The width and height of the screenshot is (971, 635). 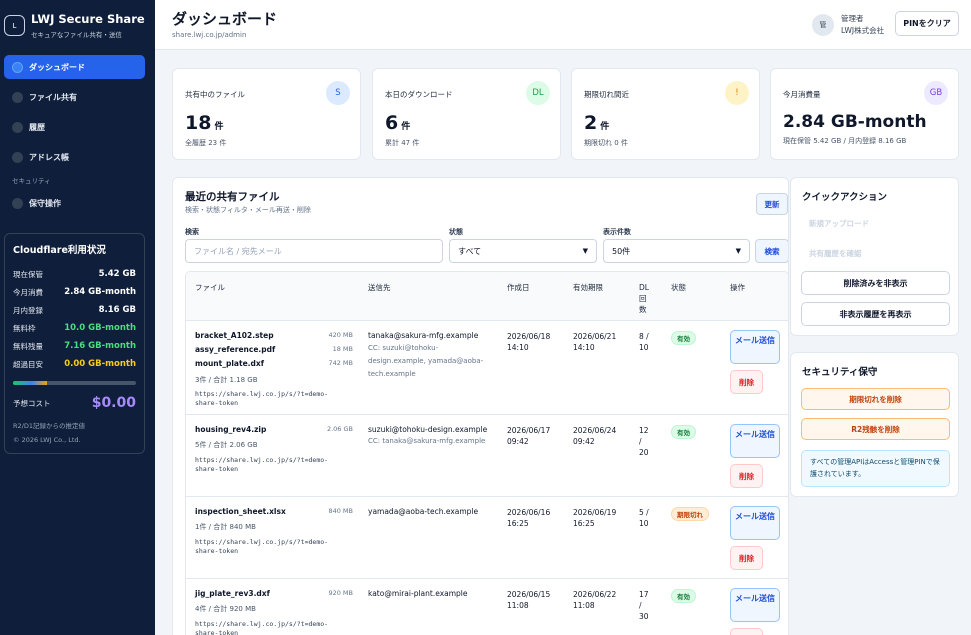 What do you see at coordinates (17, 97) in the screenshot?
I see `file-share-icon` at bounding box center [17, 97].